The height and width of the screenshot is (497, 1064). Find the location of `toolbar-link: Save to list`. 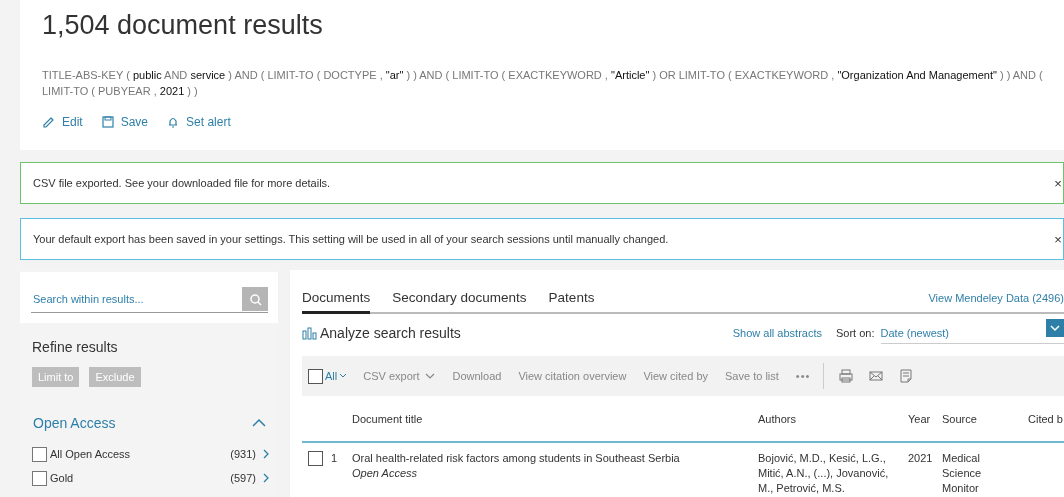

toolbar-link: Save to list is located at coordinates (752, 376).